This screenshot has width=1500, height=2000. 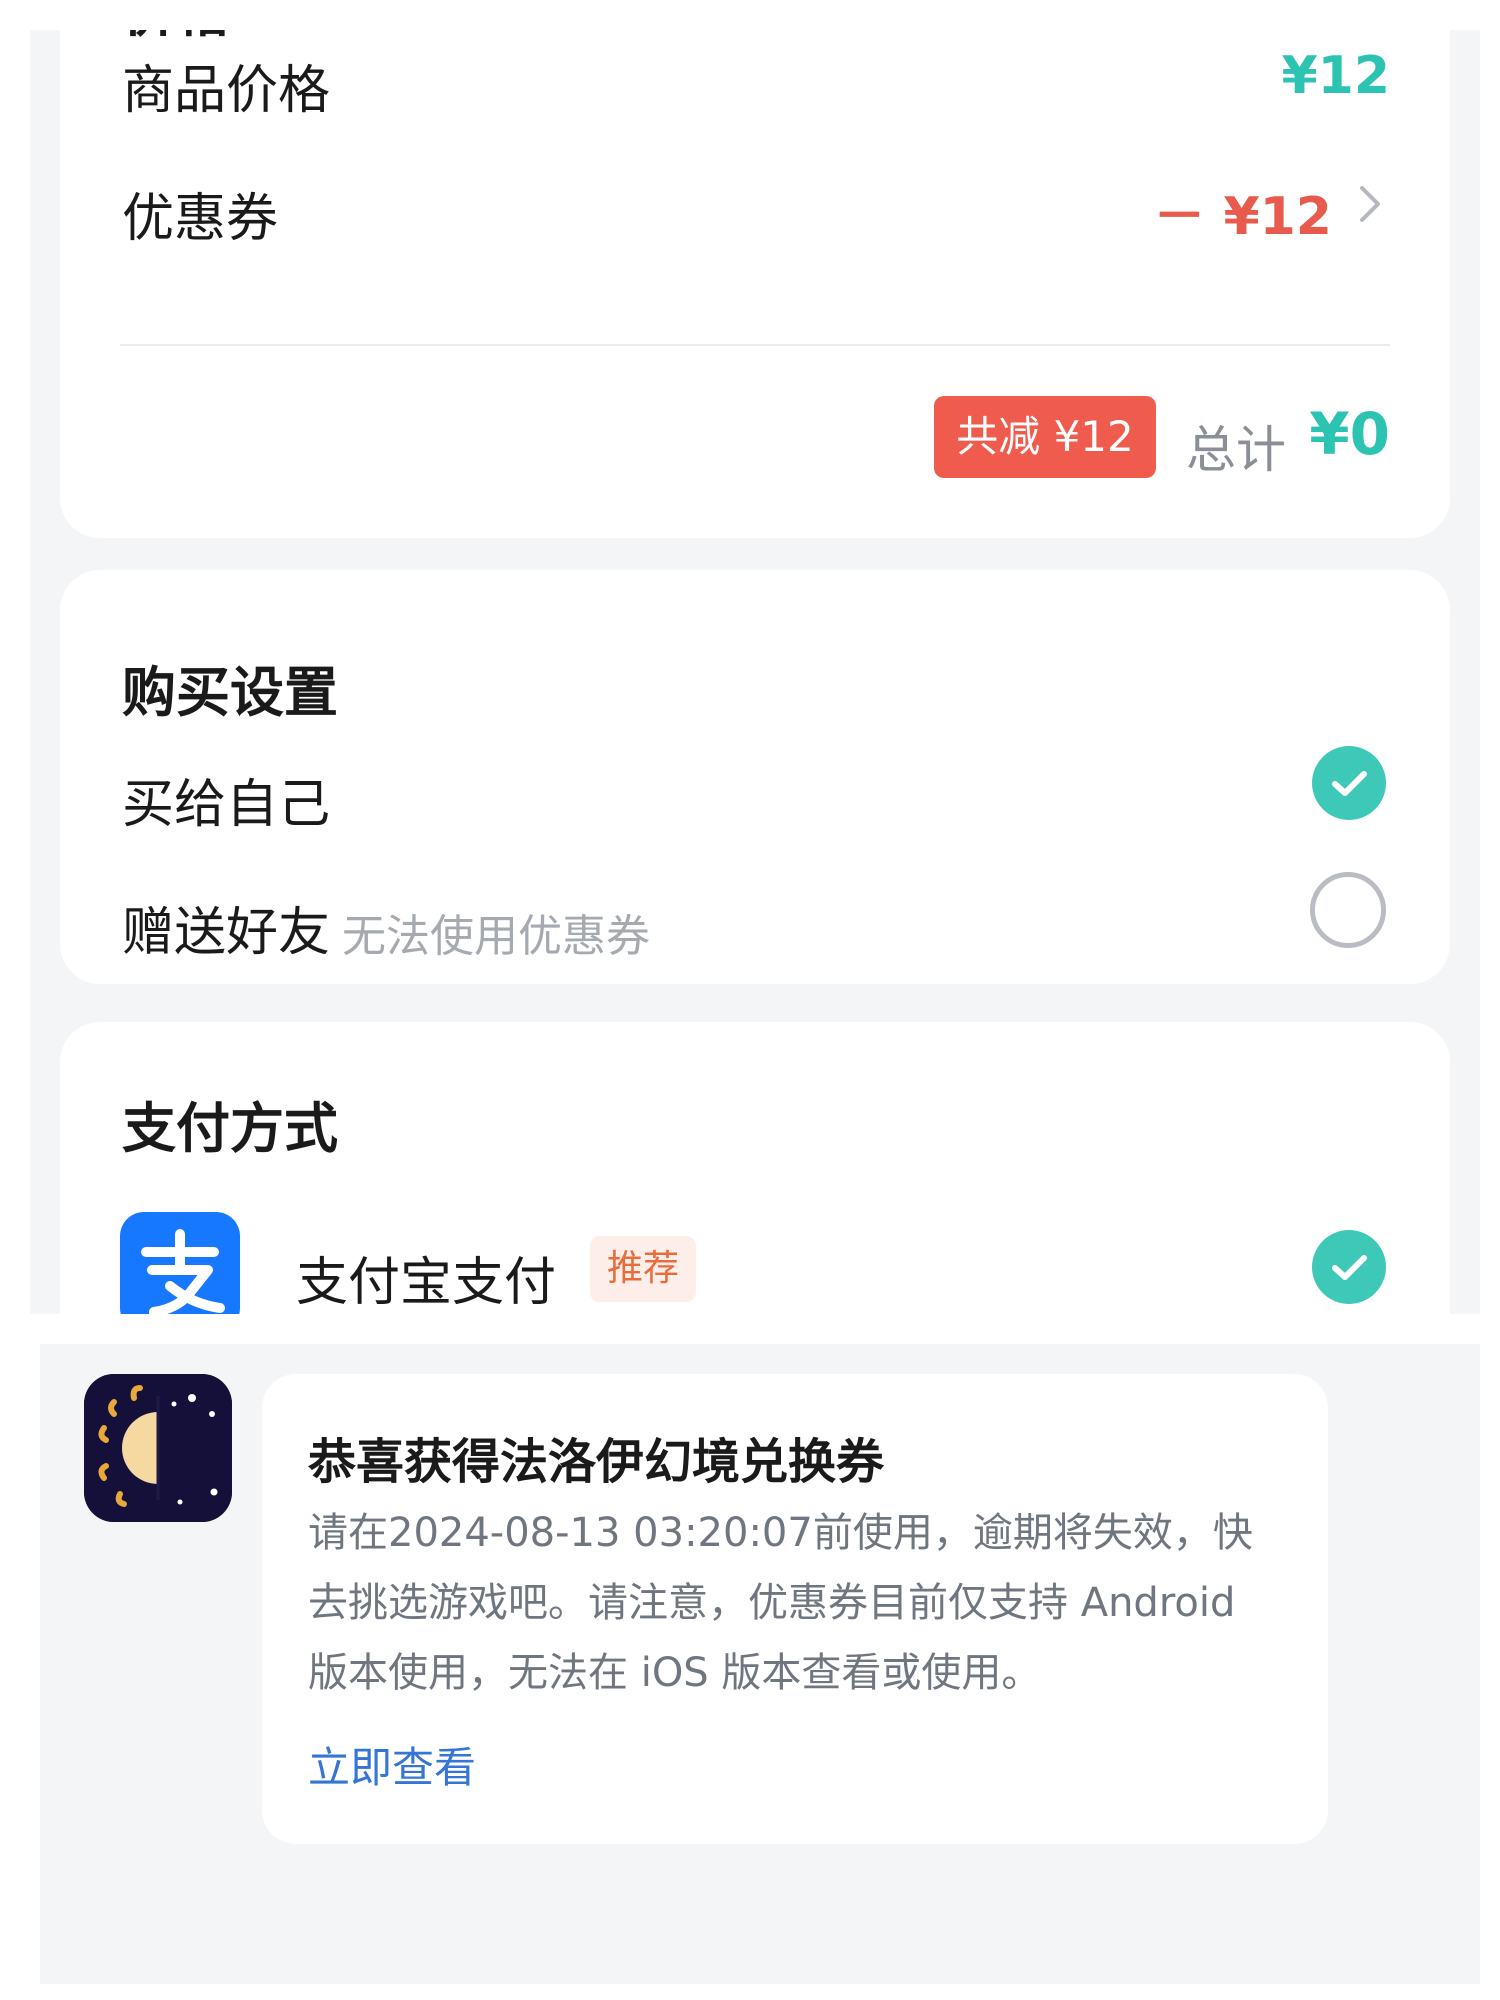 What do you see at coordinates (230, 692) in the screenshot?
I see `purchase-settings-title: 购买设置` at bounding box center [230, 692].